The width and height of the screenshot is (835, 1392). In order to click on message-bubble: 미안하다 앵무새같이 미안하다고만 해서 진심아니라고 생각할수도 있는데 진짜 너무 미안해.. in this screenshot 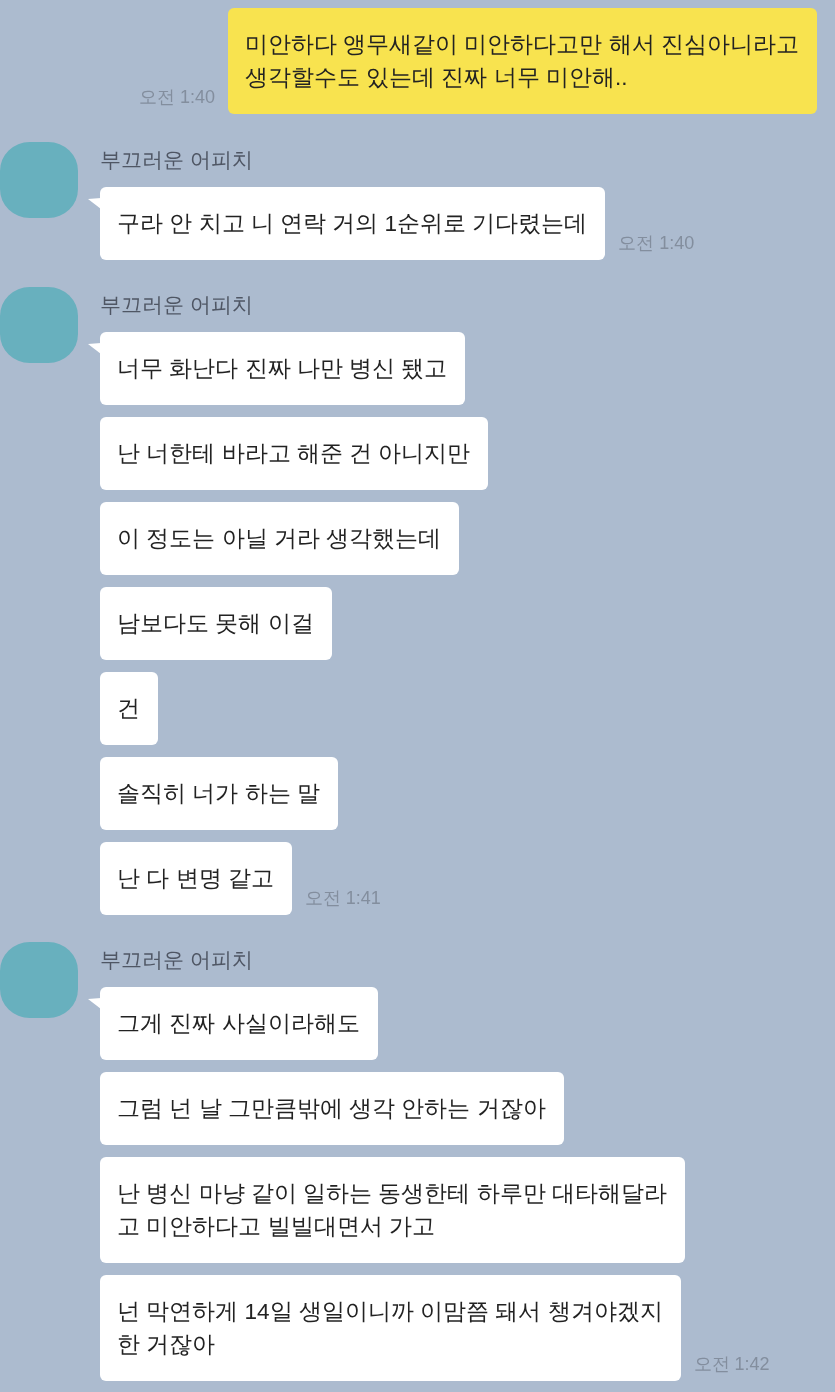, I will do `click(522, 61)`.